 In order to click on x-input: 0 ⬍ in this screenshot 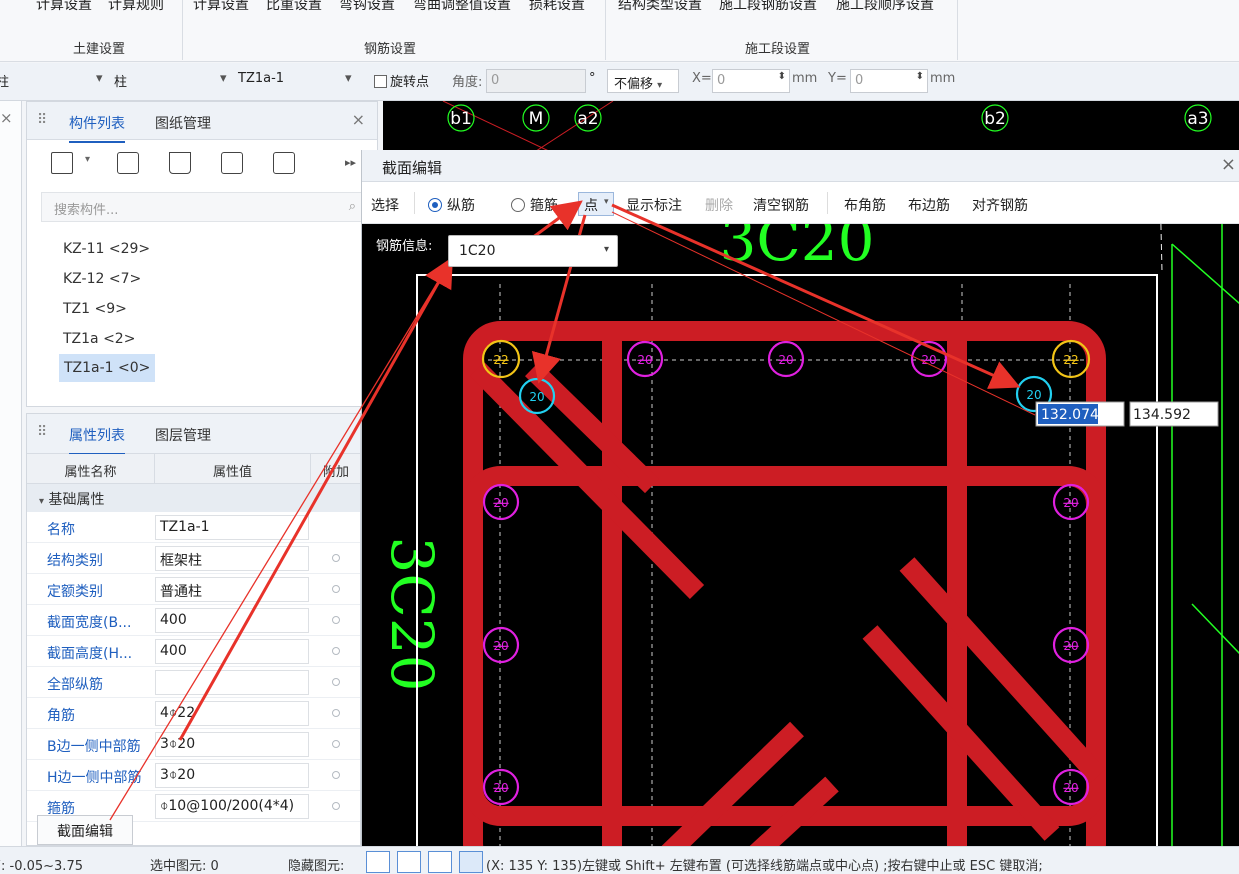, I will do `click(751, 81)`.